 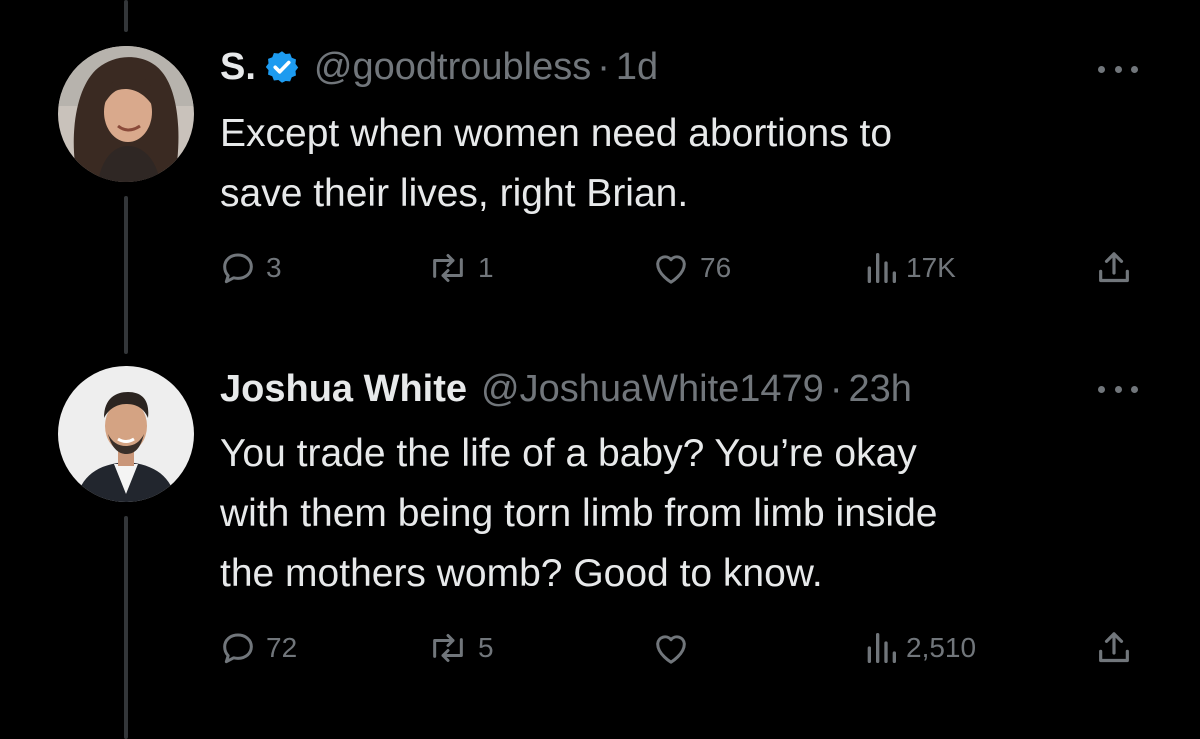 I want to click on user-handle: @JoshuaWhite1479, so click(x=652, y=389).